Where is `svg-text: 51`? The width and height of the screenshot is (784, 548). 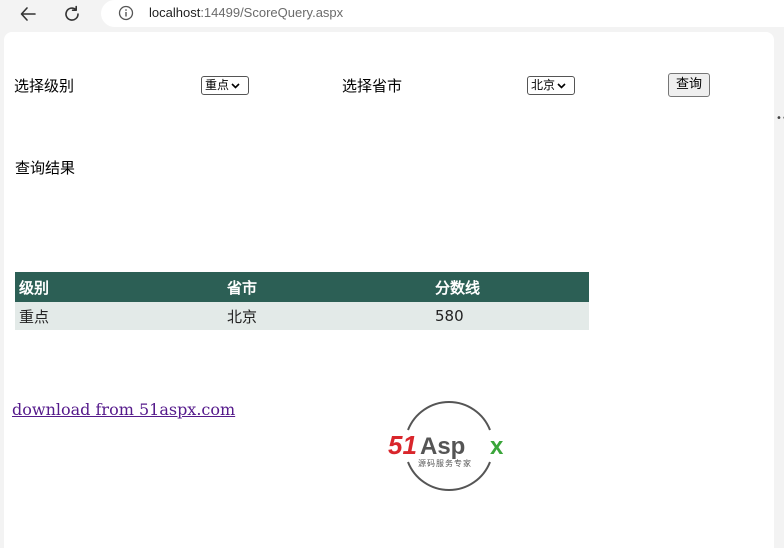
svg-text: 51 is located at coordinates (402, 445).